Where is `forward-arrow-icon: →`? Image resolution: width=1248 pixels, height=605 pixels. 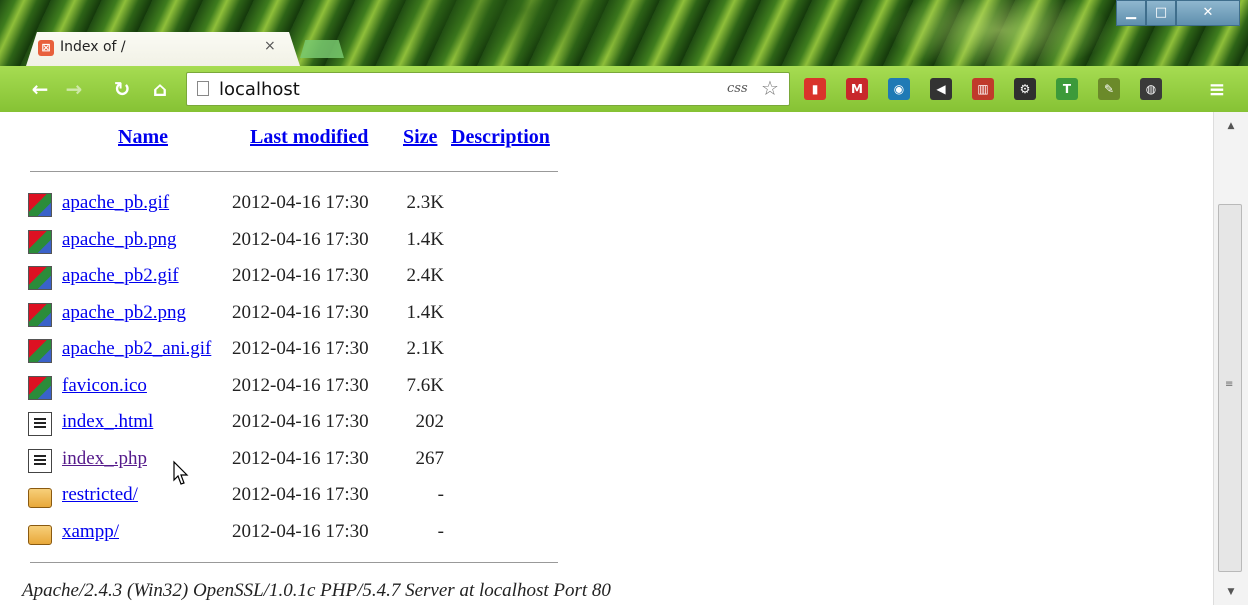
forward-arrow-icon: → is located at coordinates (74, 89).